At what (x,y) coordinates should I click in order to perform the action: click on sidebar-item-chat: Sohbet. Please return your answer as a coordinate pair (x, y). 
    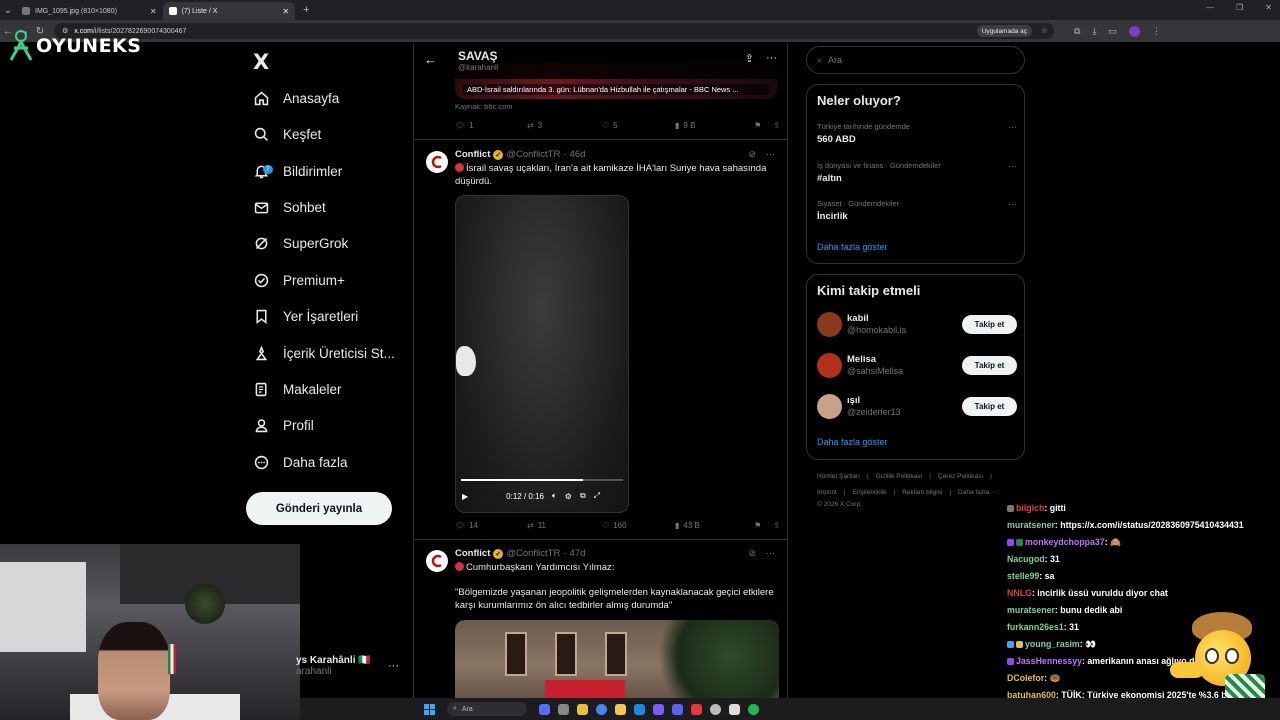
    Looking at the image, I should click on (289, 207).